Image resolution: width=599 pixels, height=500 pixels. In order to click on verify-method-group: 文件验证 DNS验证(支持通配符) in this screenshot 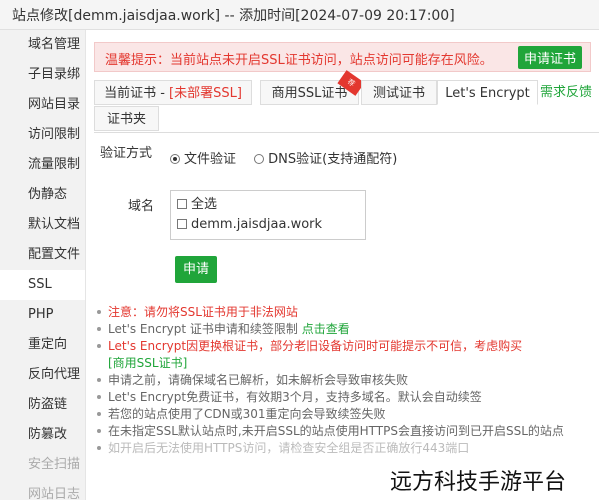, I will do `click(290, 157)`.